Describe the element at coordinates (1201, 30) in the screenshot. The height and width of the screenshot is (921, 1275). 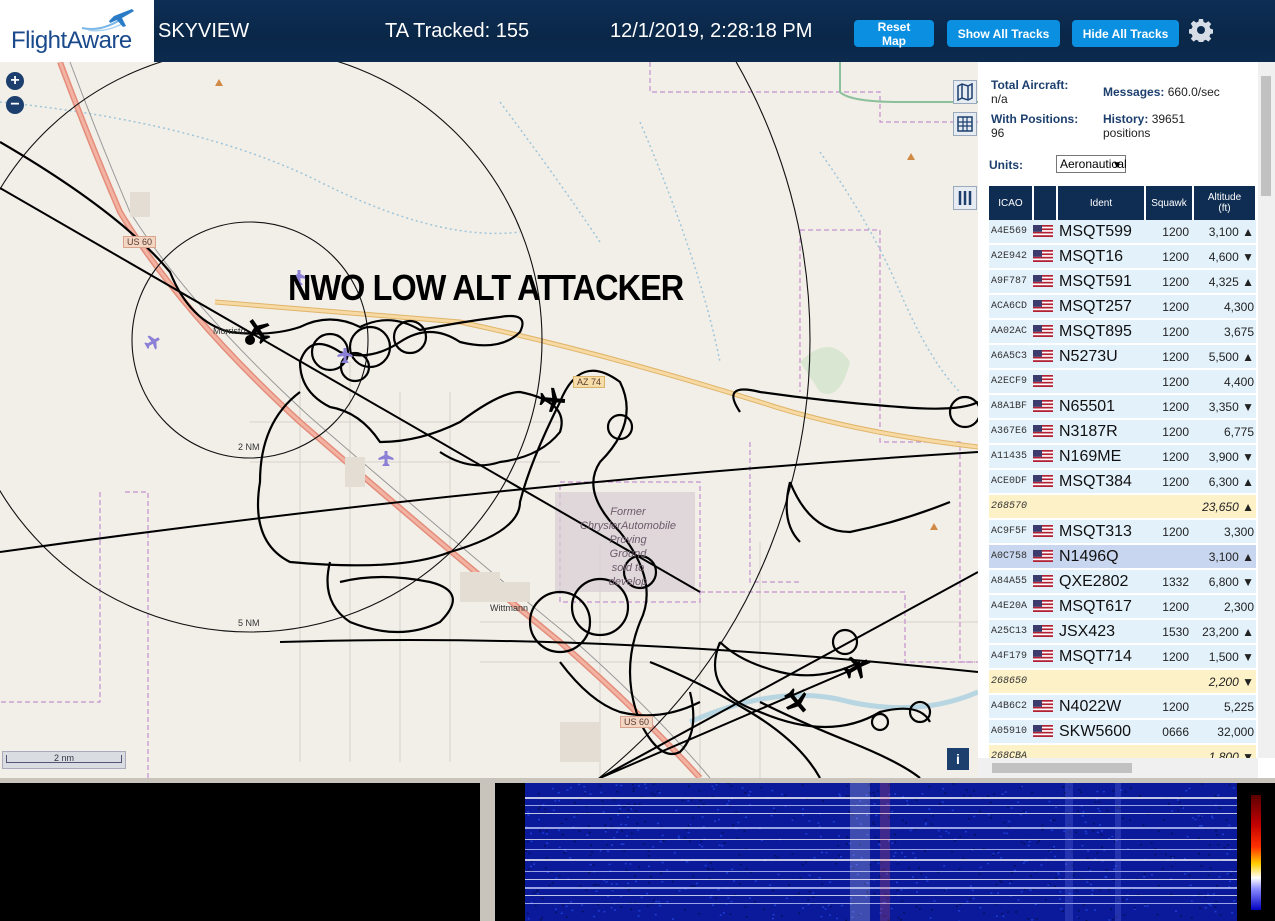
I see `gear-icon` at that location.